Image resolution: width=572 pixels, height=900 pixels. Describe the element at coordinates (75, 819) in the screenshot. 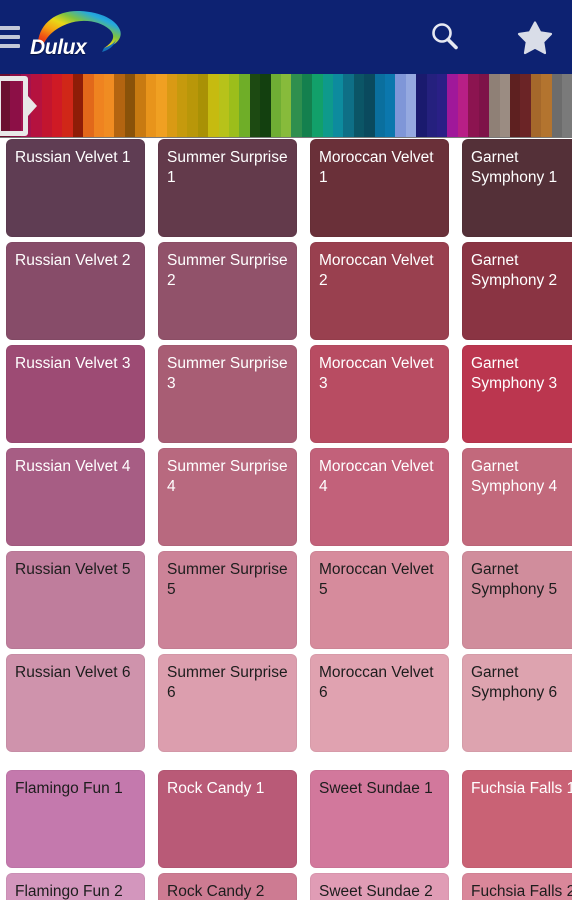

I see `colour-swatch: Flamingo Fun 1` at that location.